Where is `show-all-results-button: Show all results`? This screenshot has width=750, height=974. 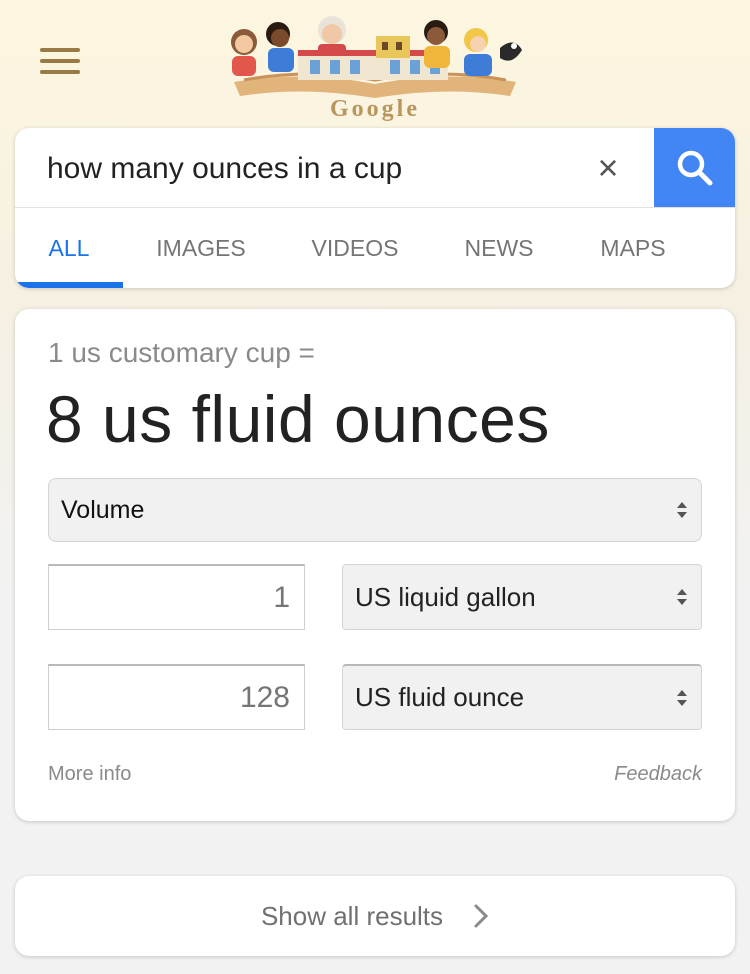
show-all-results-button: Show all results is located at coordinates (375, 916).